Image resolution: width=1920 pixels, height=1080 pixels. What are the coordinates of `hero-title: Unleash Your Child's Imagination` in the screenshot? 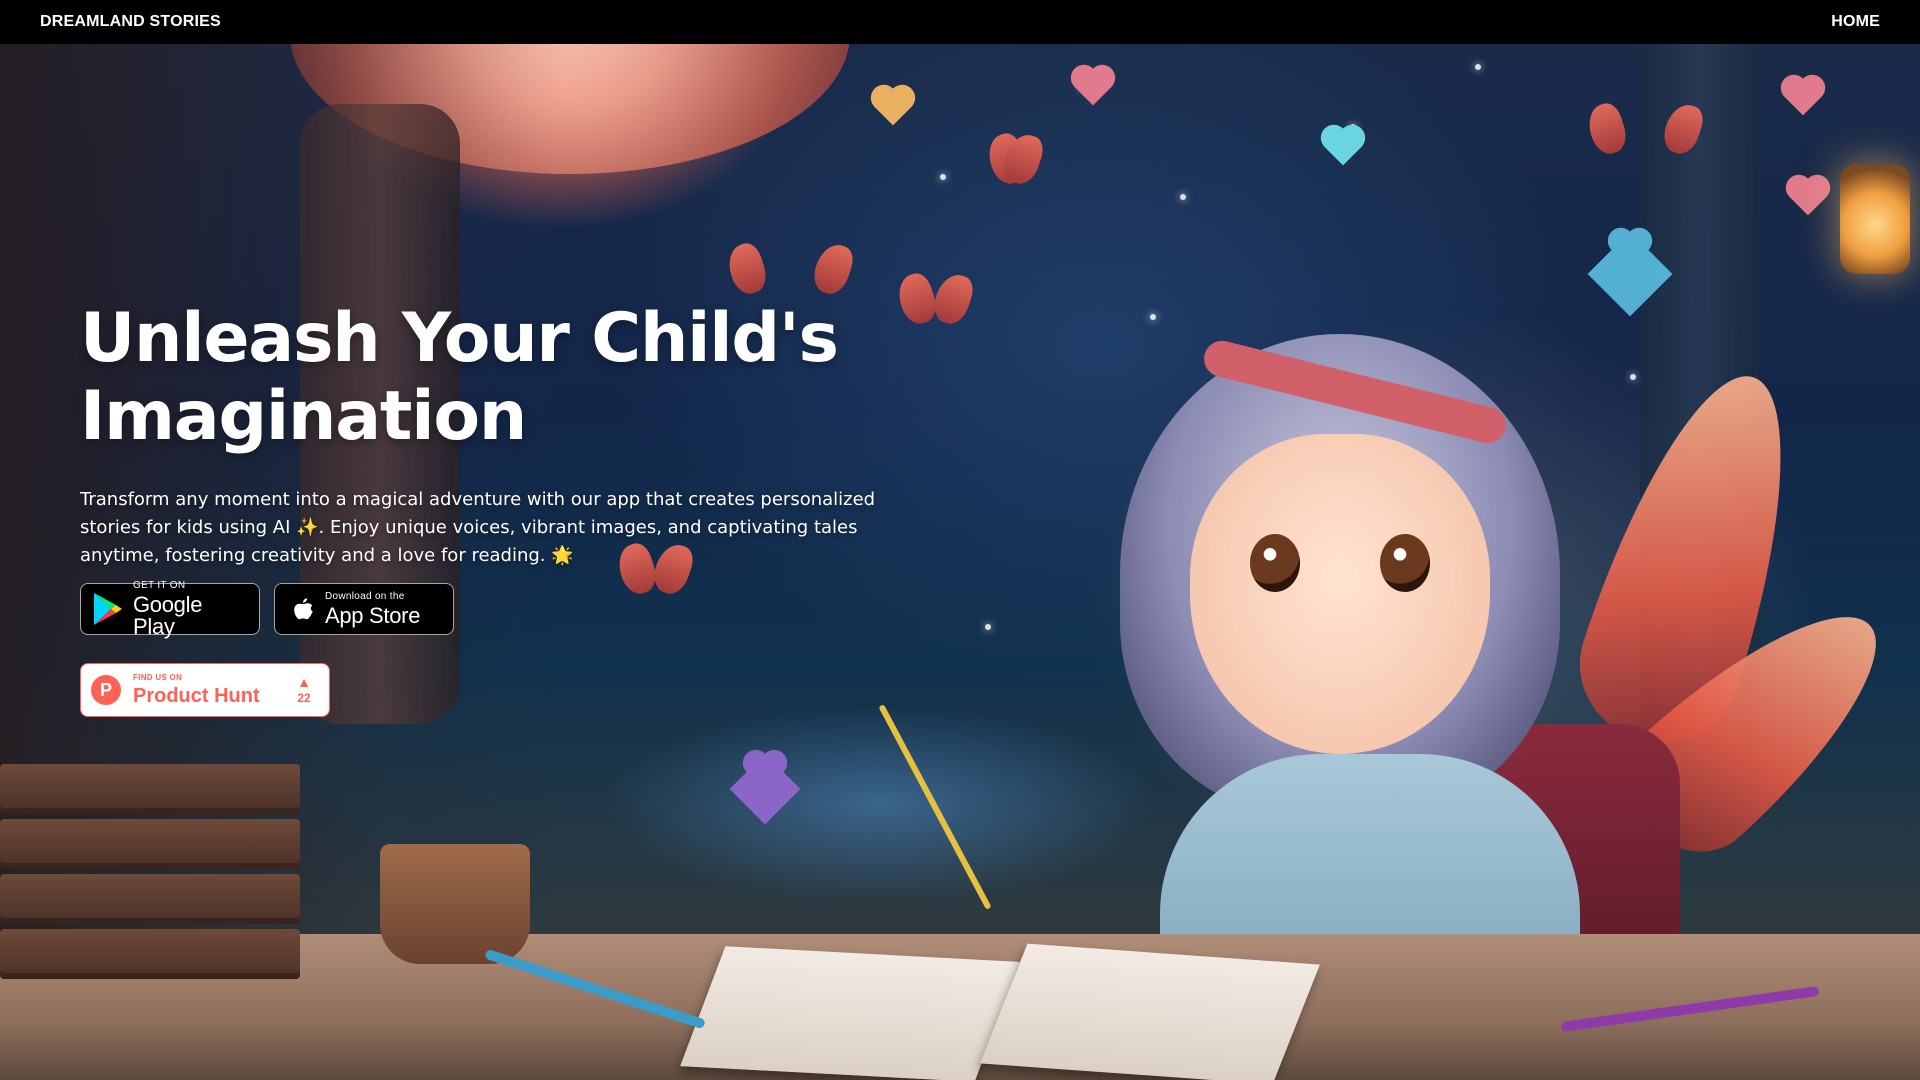 It's located at (459, 378).